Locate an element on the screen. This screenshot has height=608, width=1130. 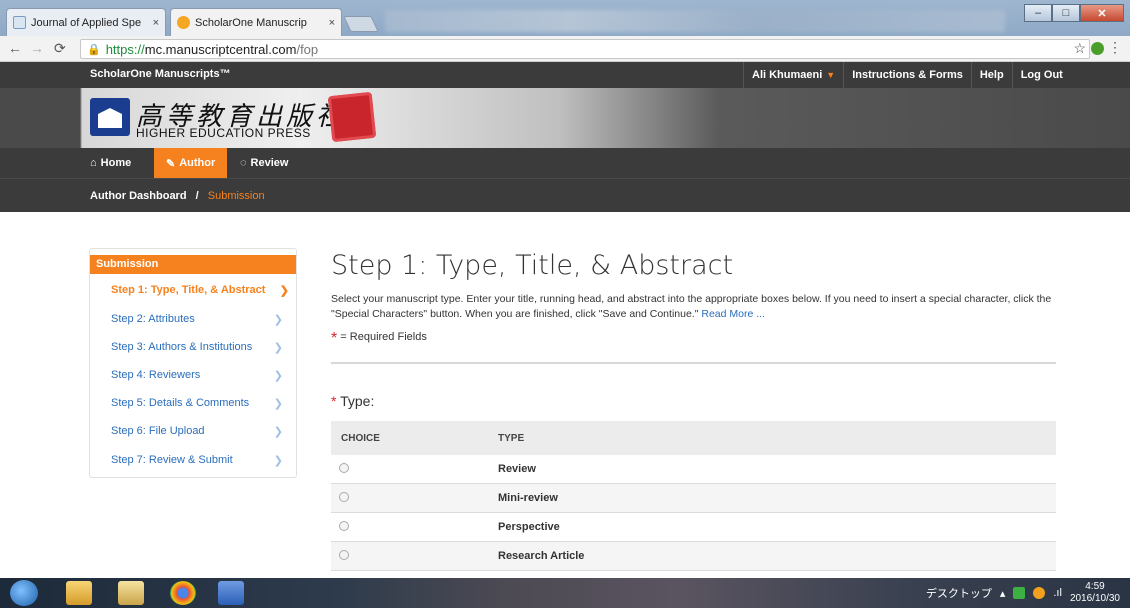
sidebar-heading: Submission is located at coordinates (193, 264).